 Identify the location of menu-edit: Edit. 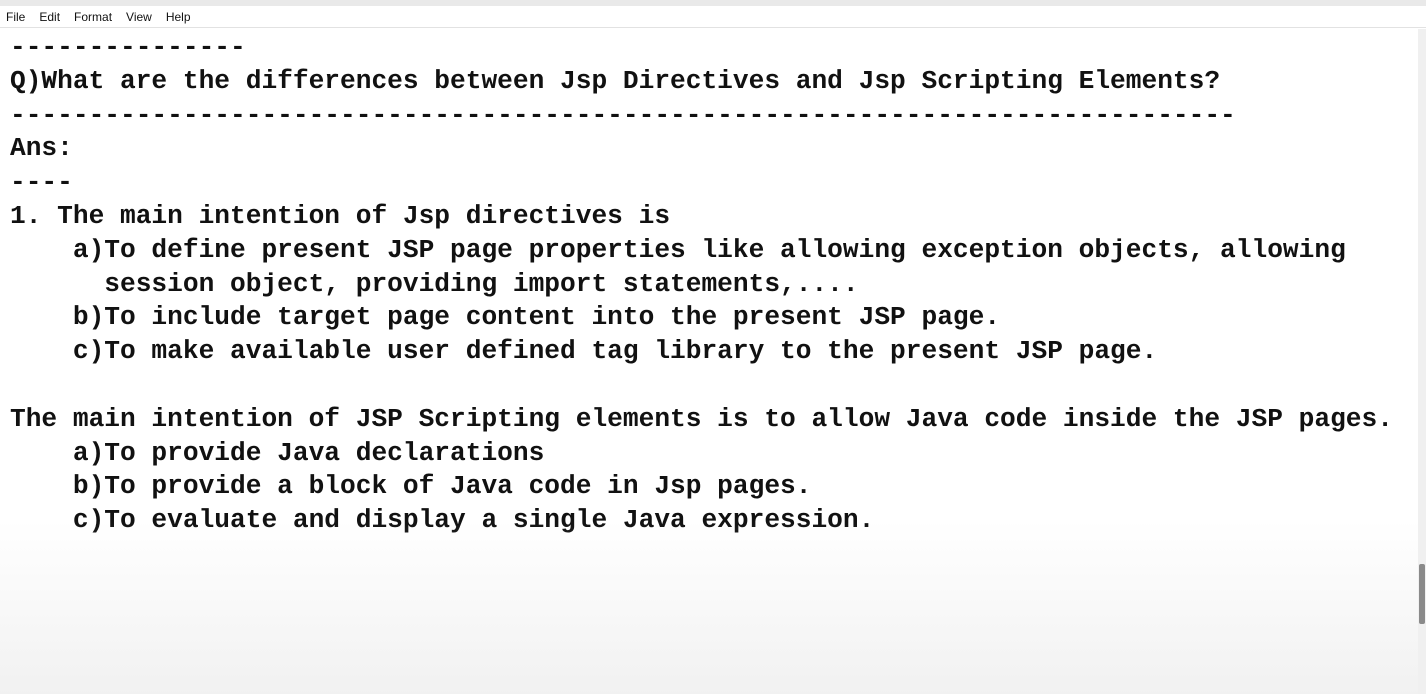
(49, 17).